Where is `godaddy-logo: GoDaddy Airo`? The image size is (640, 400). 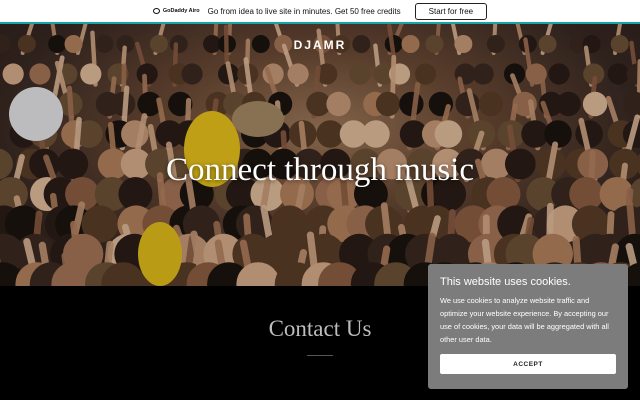 godaddy-logo: GoDaddy Airo is located at coordinates (176, 11).